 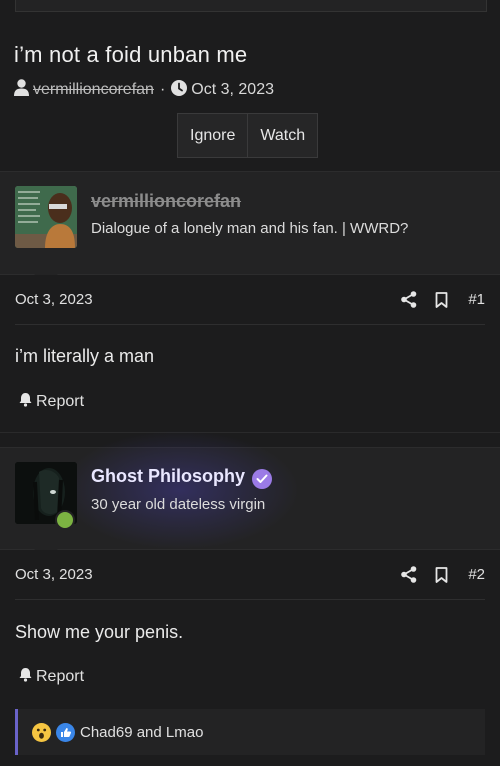 I want to click on like-reaction-icon, so click(x=65, y=732).